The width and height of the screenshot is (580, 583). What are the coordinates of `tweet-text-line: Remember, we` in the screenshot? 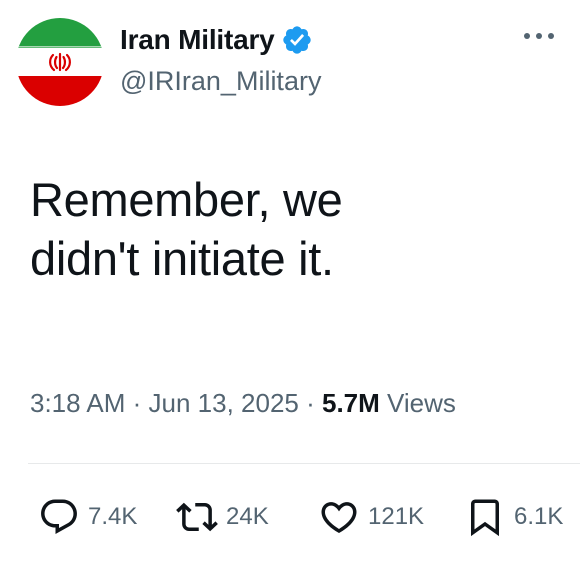 It's located at (186, 199).